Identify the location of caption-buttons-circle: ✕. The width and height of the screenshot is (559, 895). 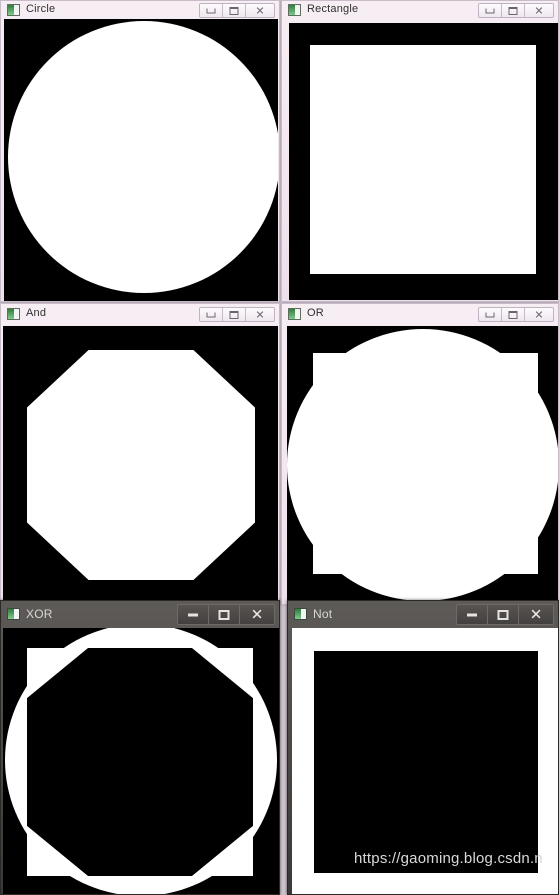
(237, 10).